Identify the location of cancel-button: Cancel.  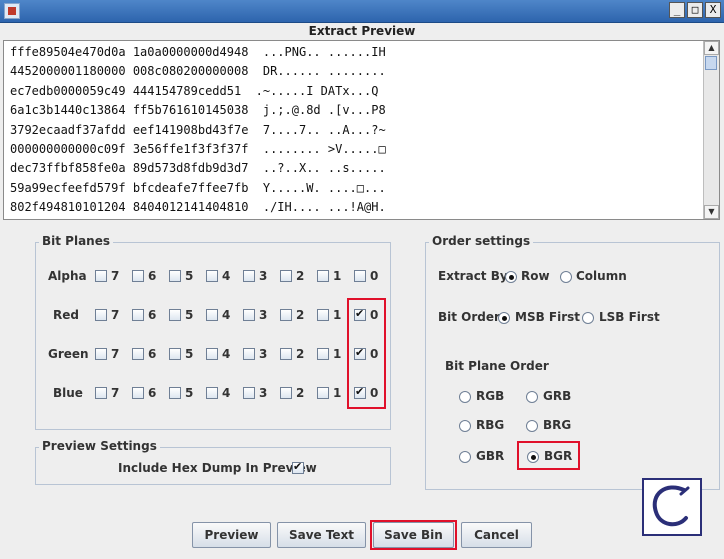
(496, 535).